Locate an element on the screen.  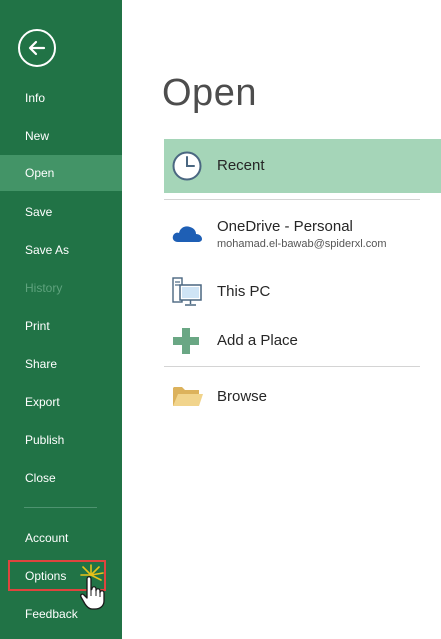
clock-icon is located at coordinates (187, 166).